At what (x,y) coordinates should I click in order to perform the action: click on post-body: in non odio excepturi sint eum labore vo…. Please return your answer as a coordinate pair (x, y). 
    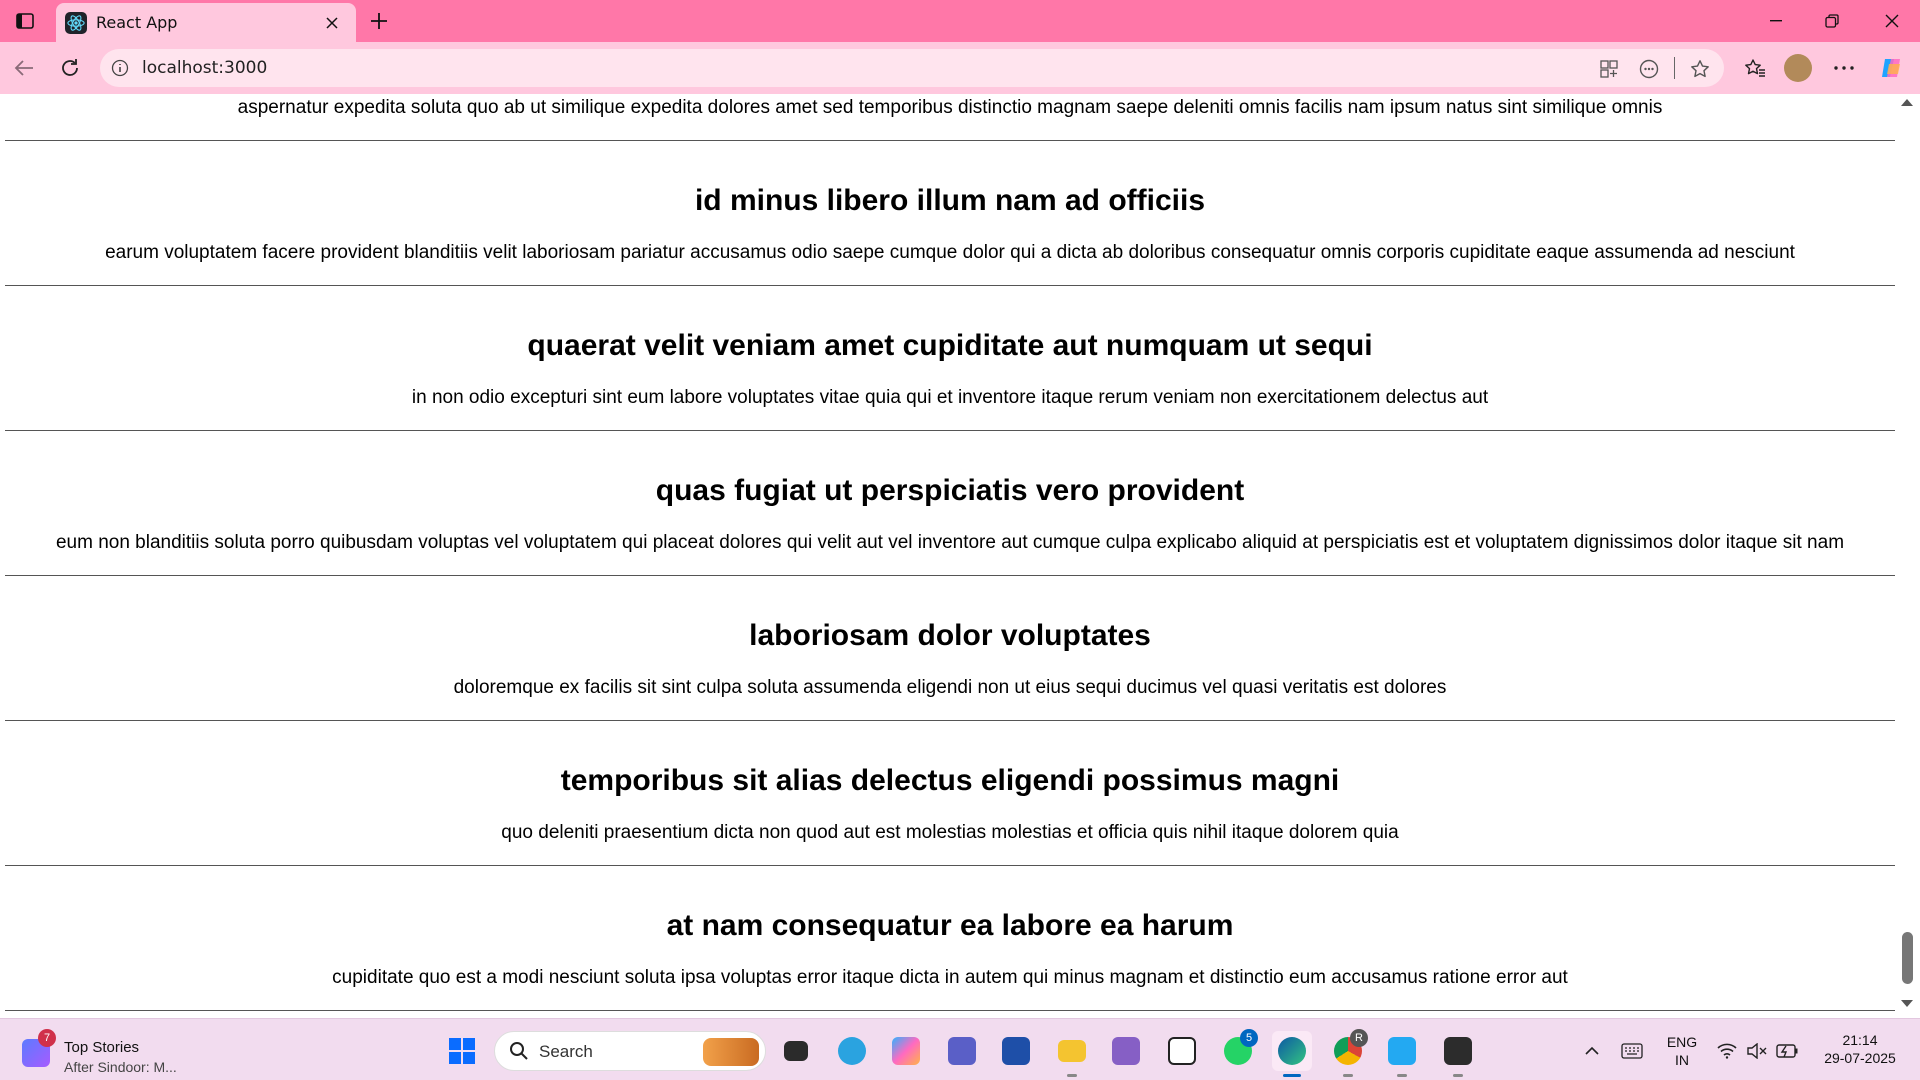
    Looking at the image, I should click on (950, 397).